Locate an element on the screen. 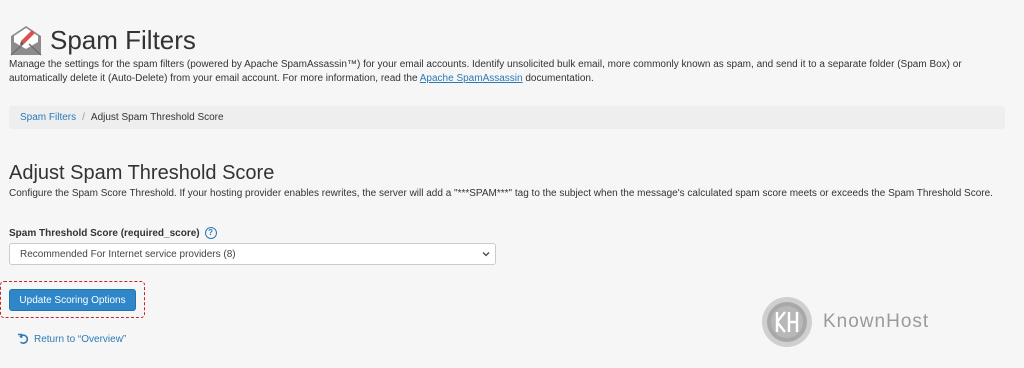  knownhost-logo-icon is located at coordinates (787, 322).